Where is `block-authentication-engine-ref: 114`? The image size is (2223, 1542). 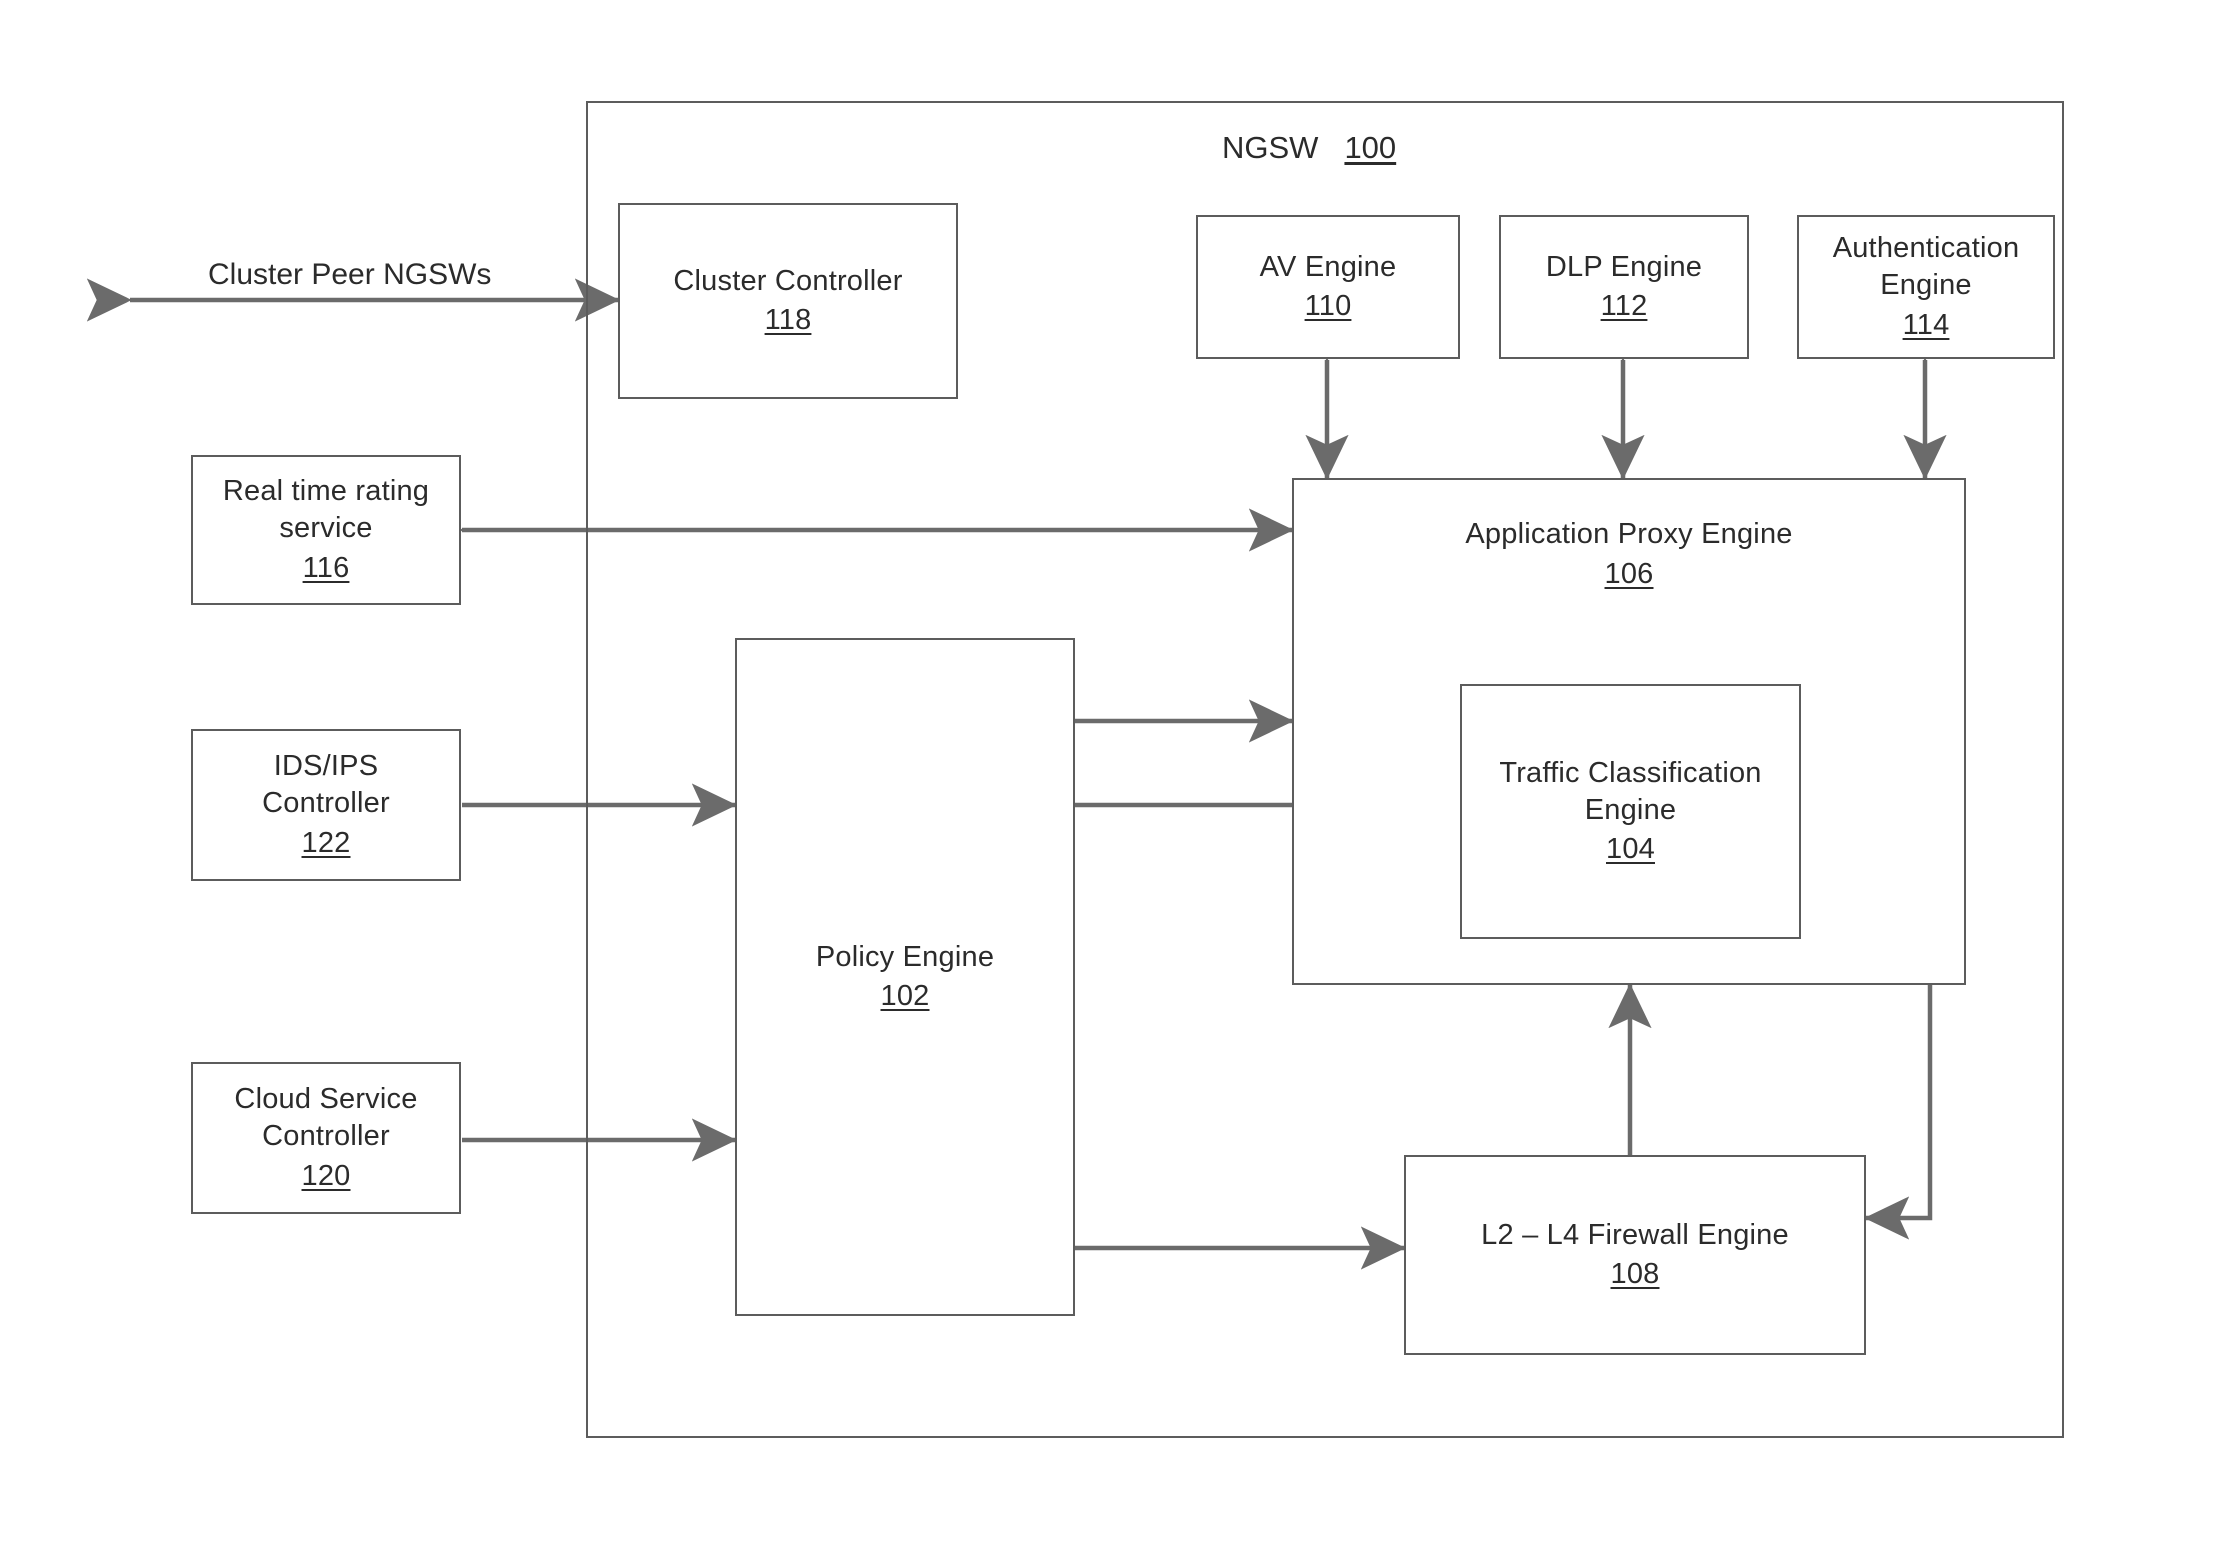
block-authentication-engine-ref: 114 is located at coordinates (1926, 324).